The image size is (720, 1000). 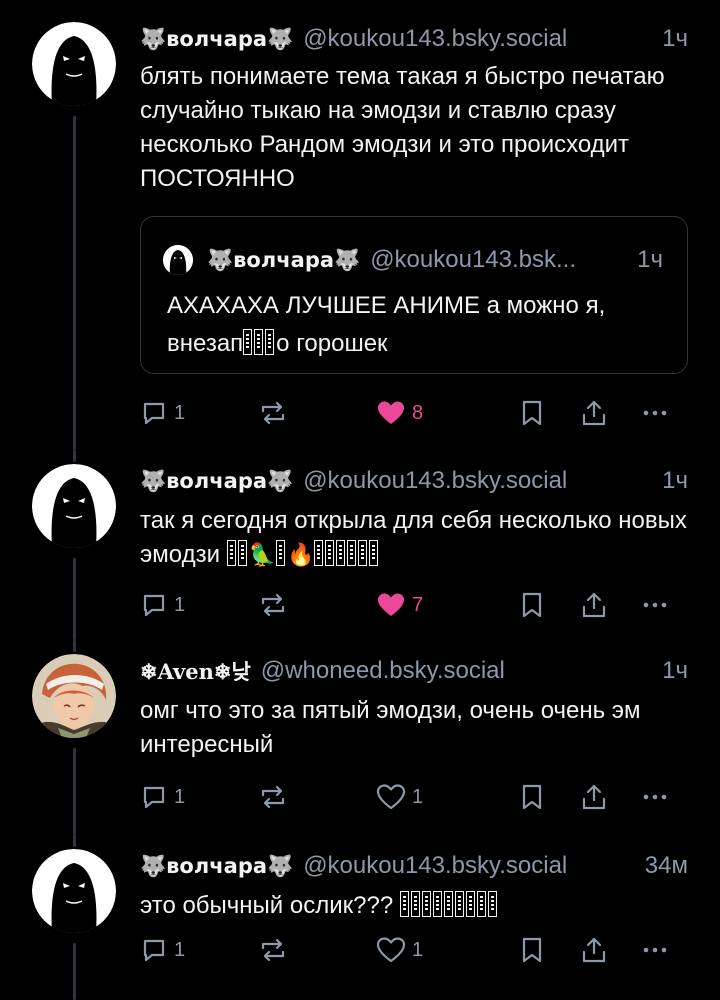 I want to click on quote-avatar, so click(x=178, y=260).